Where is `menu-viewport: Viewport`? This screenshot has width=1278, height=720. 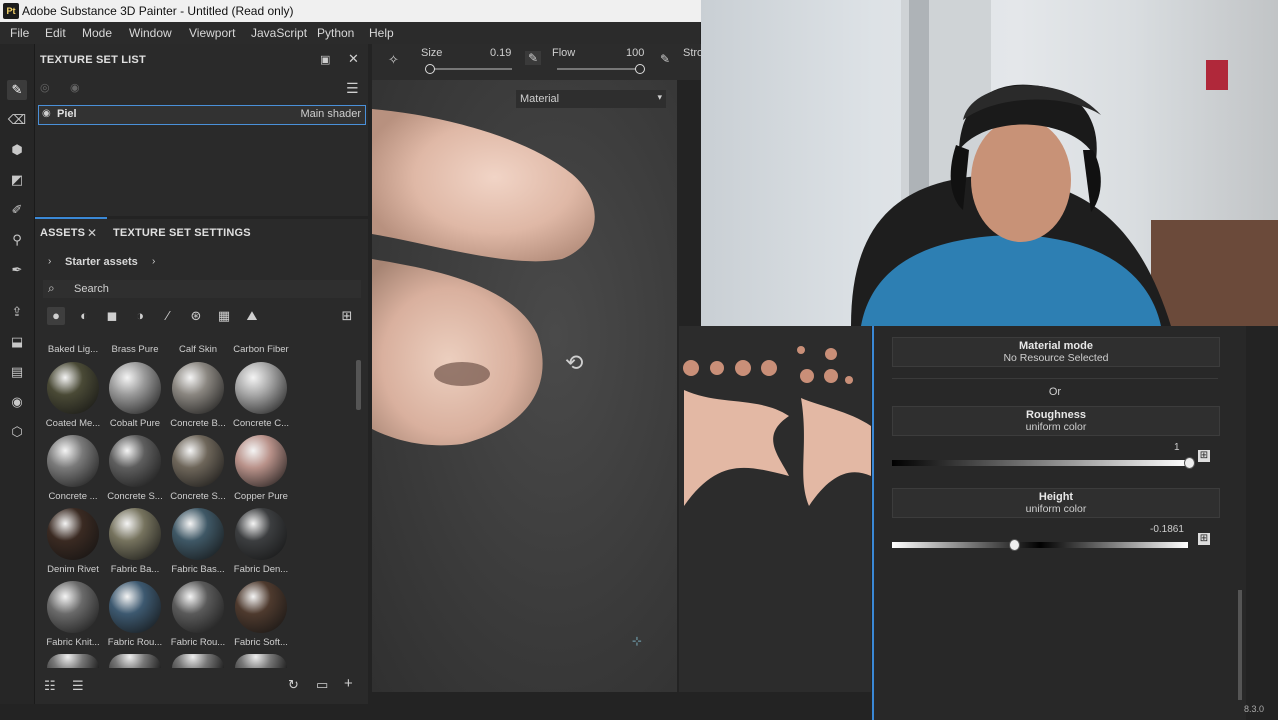
menu-viewport: Viewport is located at coordinates (212, 33).